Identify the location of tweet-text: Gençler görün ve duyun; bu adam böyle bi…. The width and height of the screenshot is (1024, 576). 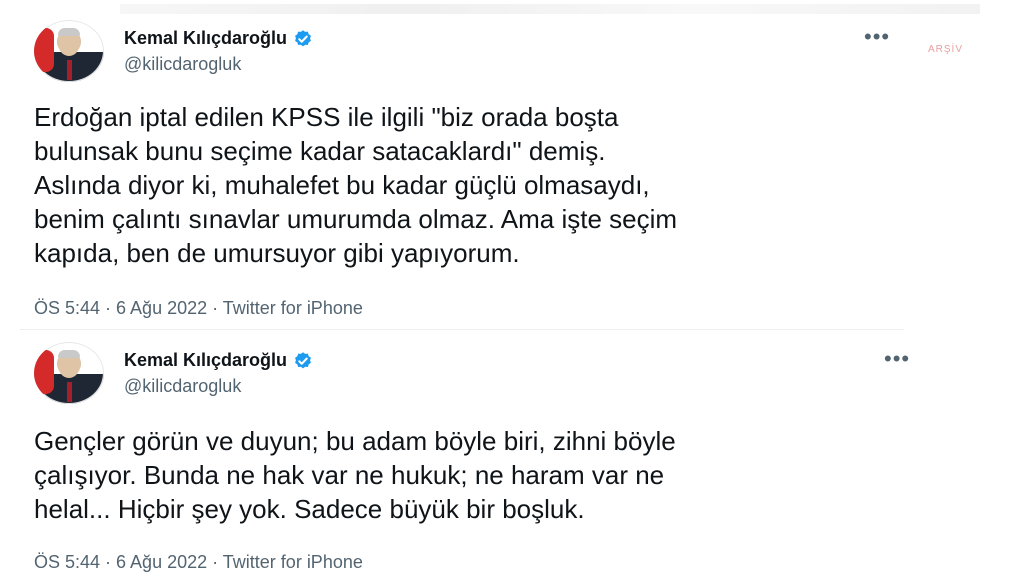
(355, 475).